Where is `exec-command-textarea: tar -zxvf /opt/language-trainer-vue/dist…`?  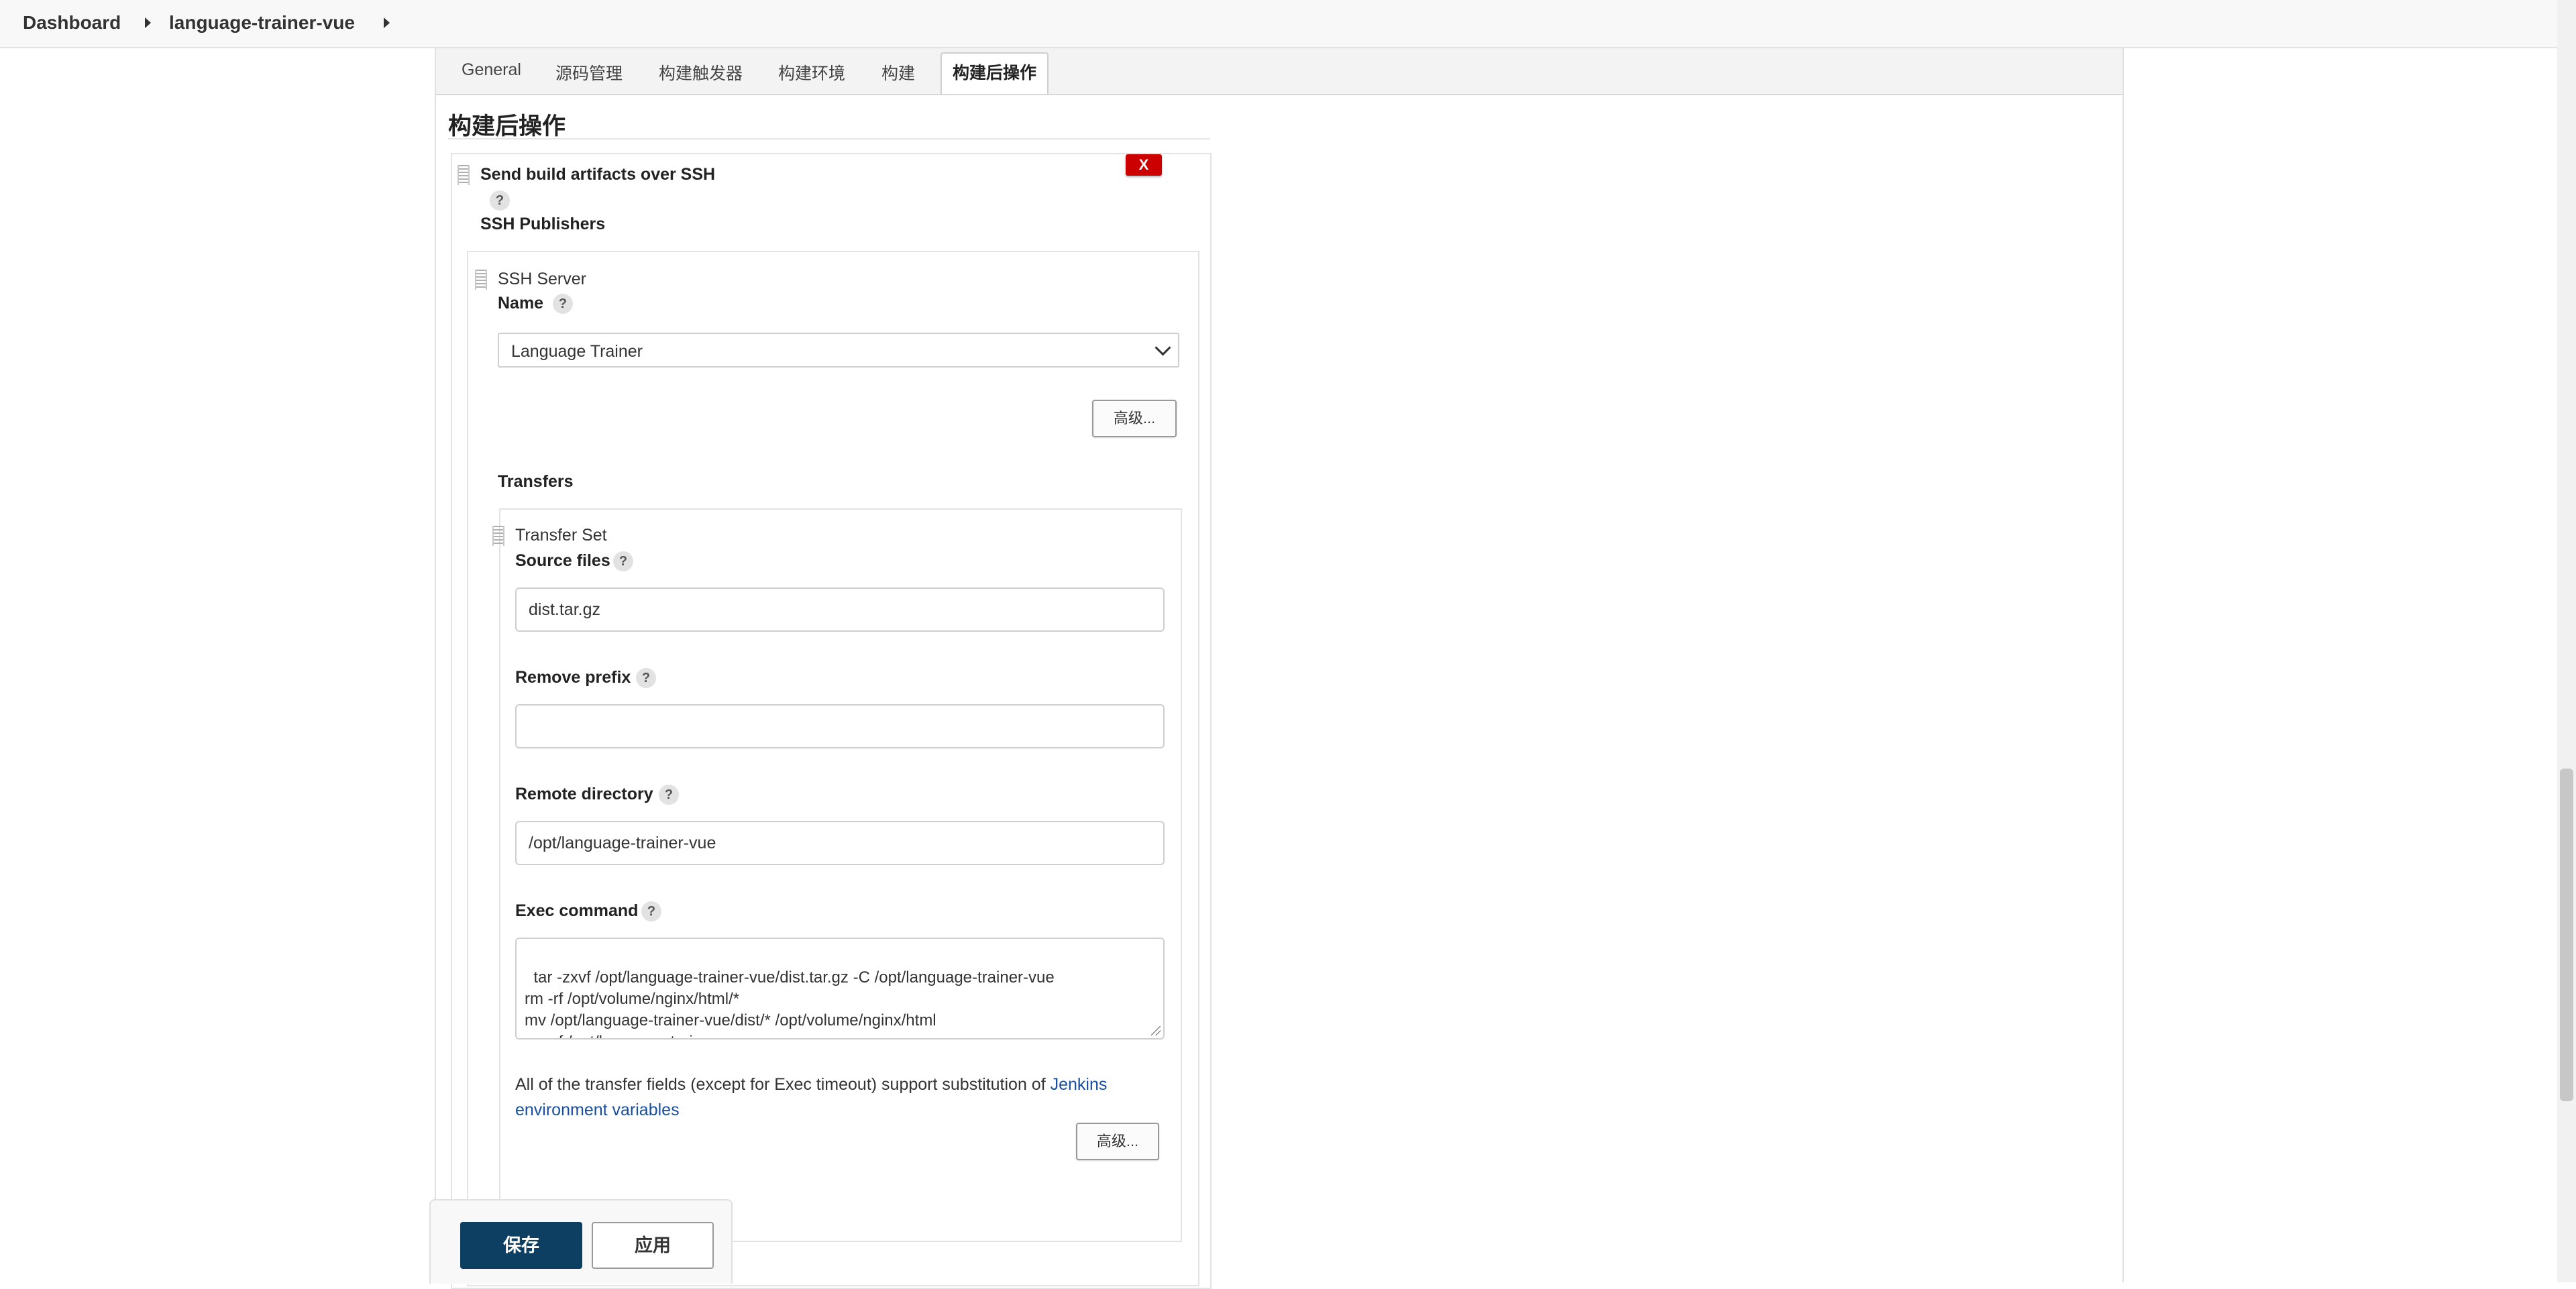
exec-command-textarea: tar -zxvf /opt/language-trainer-vue/dist… is located at coordinates (840, 989).